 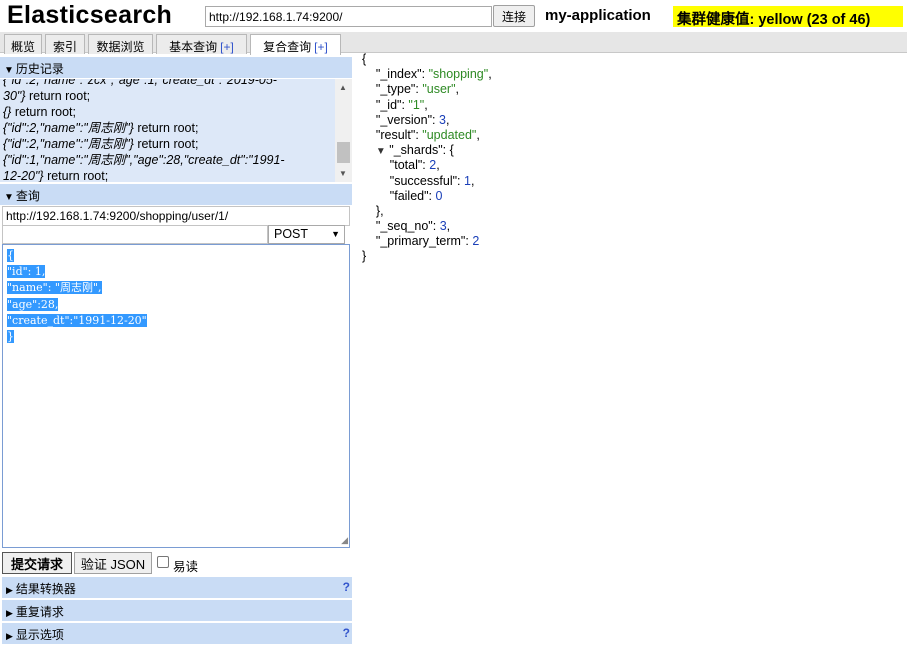 I want to click on json-value: "updated", so click(x=449, y=134).